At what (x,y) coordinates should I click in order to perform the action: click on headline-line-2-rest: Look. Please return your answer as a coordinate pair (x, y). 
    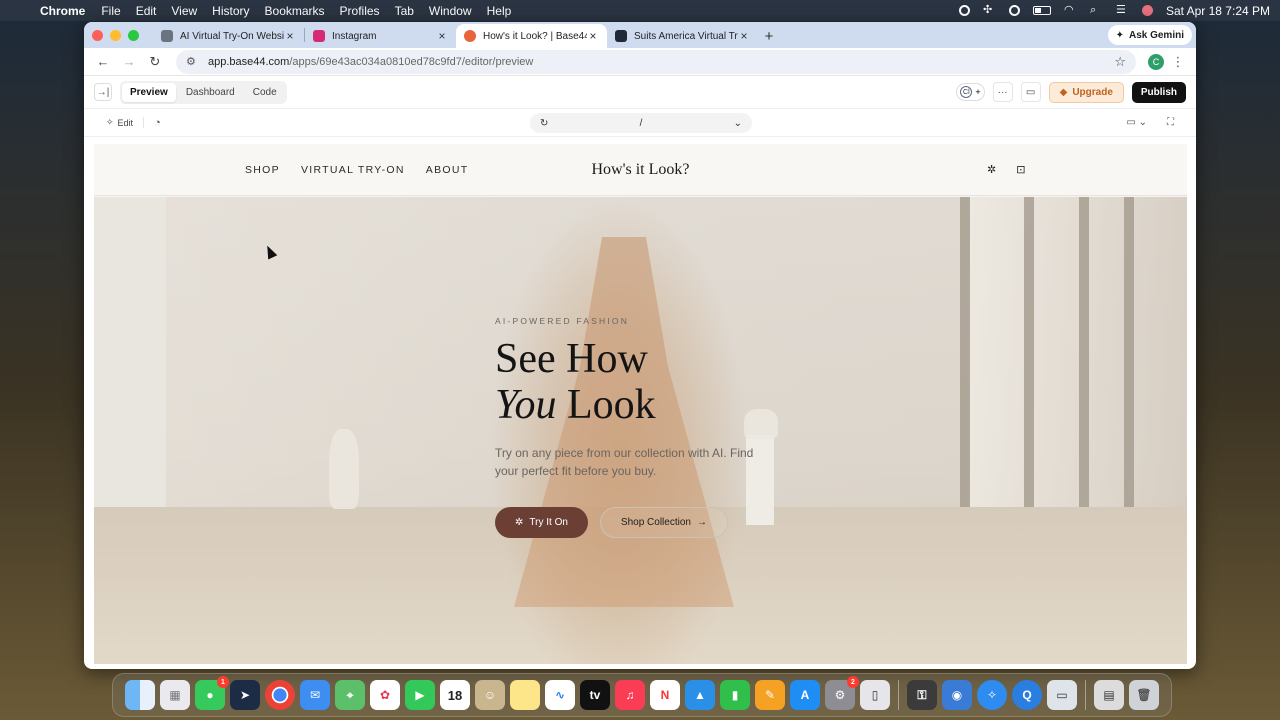
    Looking at the image, I should click on (606, 405).